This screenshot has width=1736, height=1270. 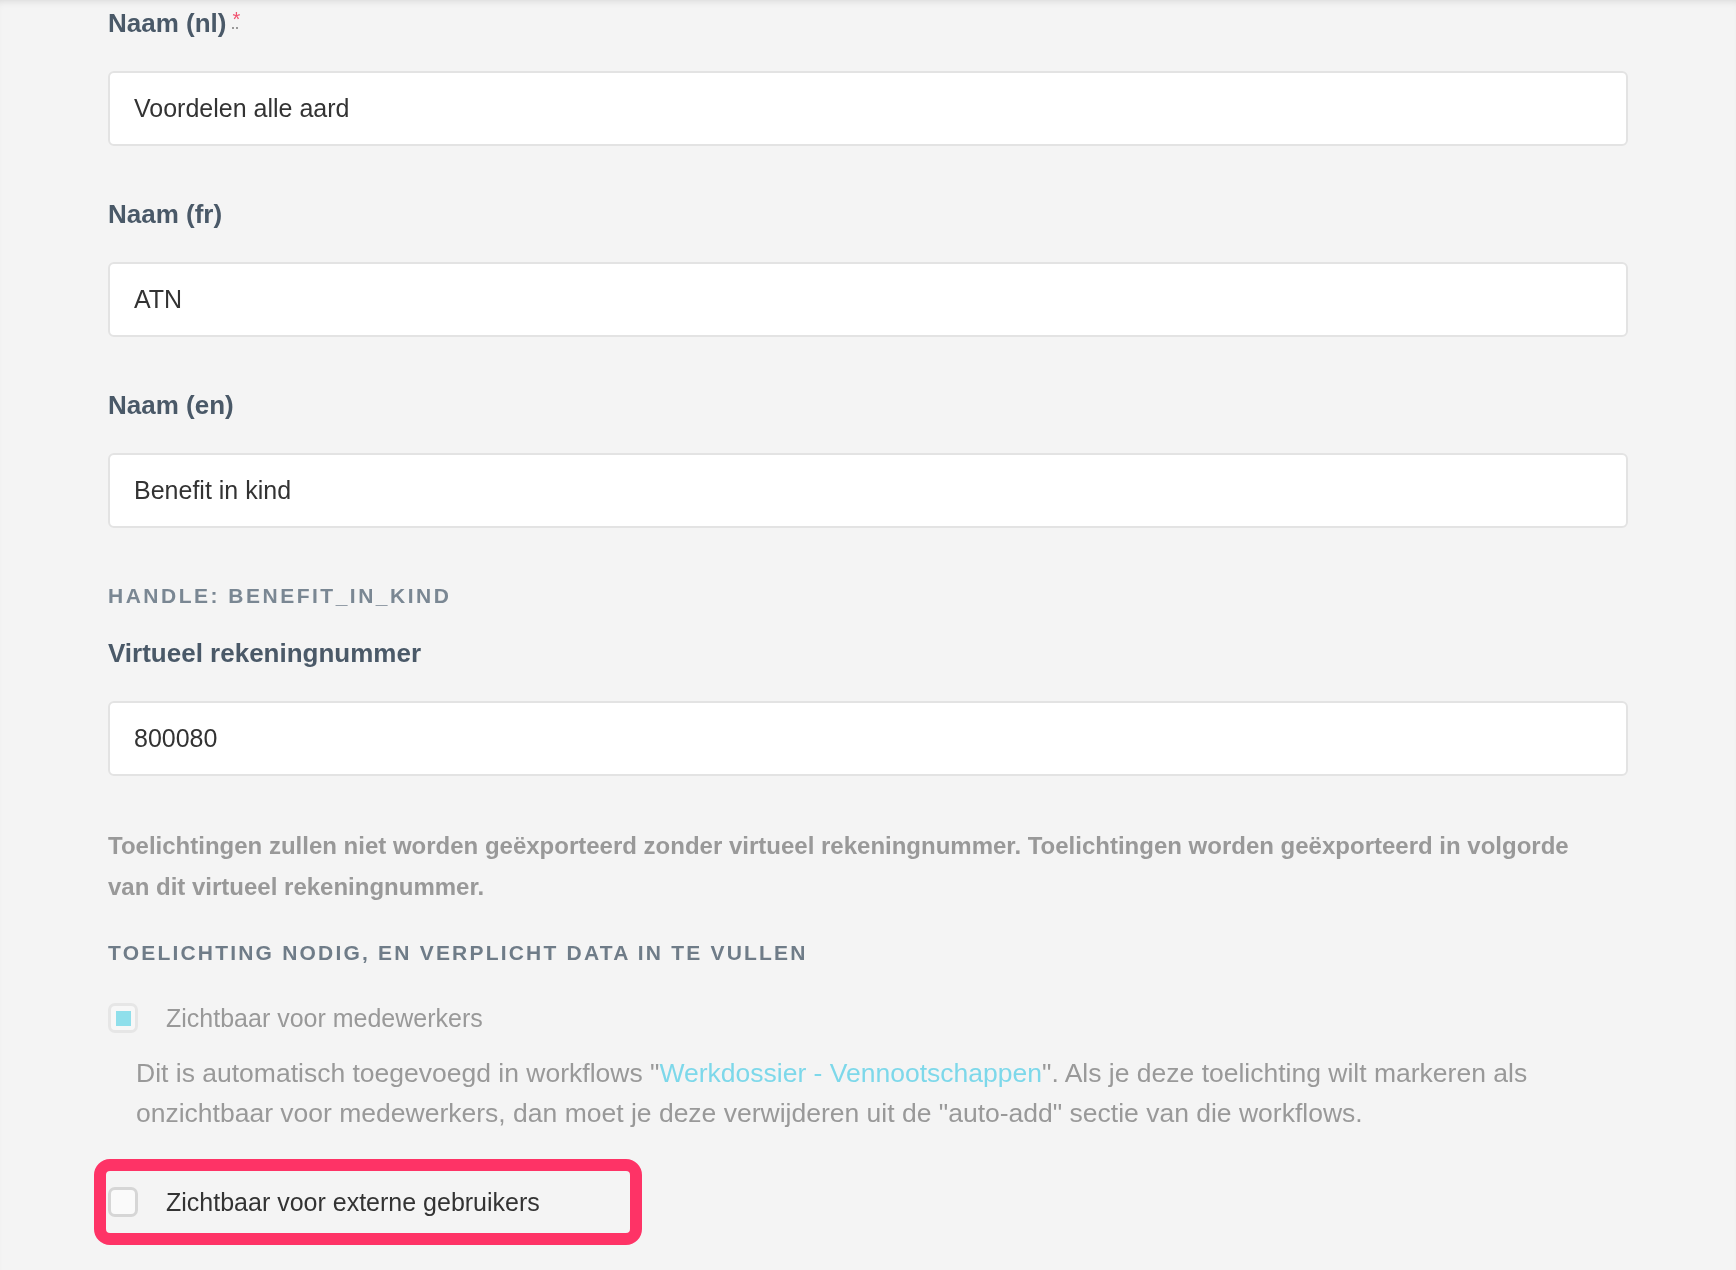 What do you see at coordinates (353, 1202) in the screenshot?
I see `checkbox-label: Zichtbaar voor externe gebruikers` at bounding box center [353, 1202].